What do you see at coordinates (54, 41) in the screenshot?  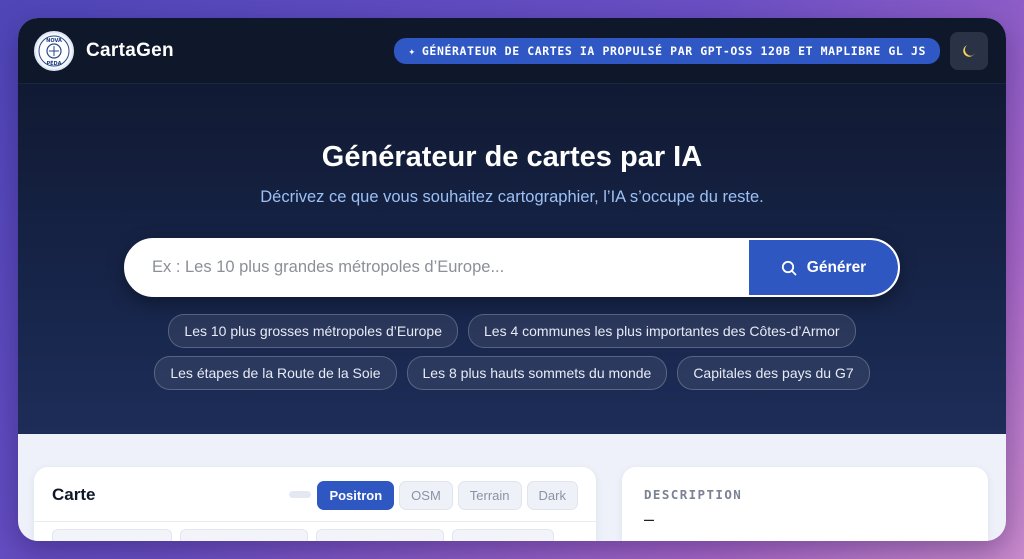 I see `logo-text-top: NOVA` at bounding box center [54, 41].